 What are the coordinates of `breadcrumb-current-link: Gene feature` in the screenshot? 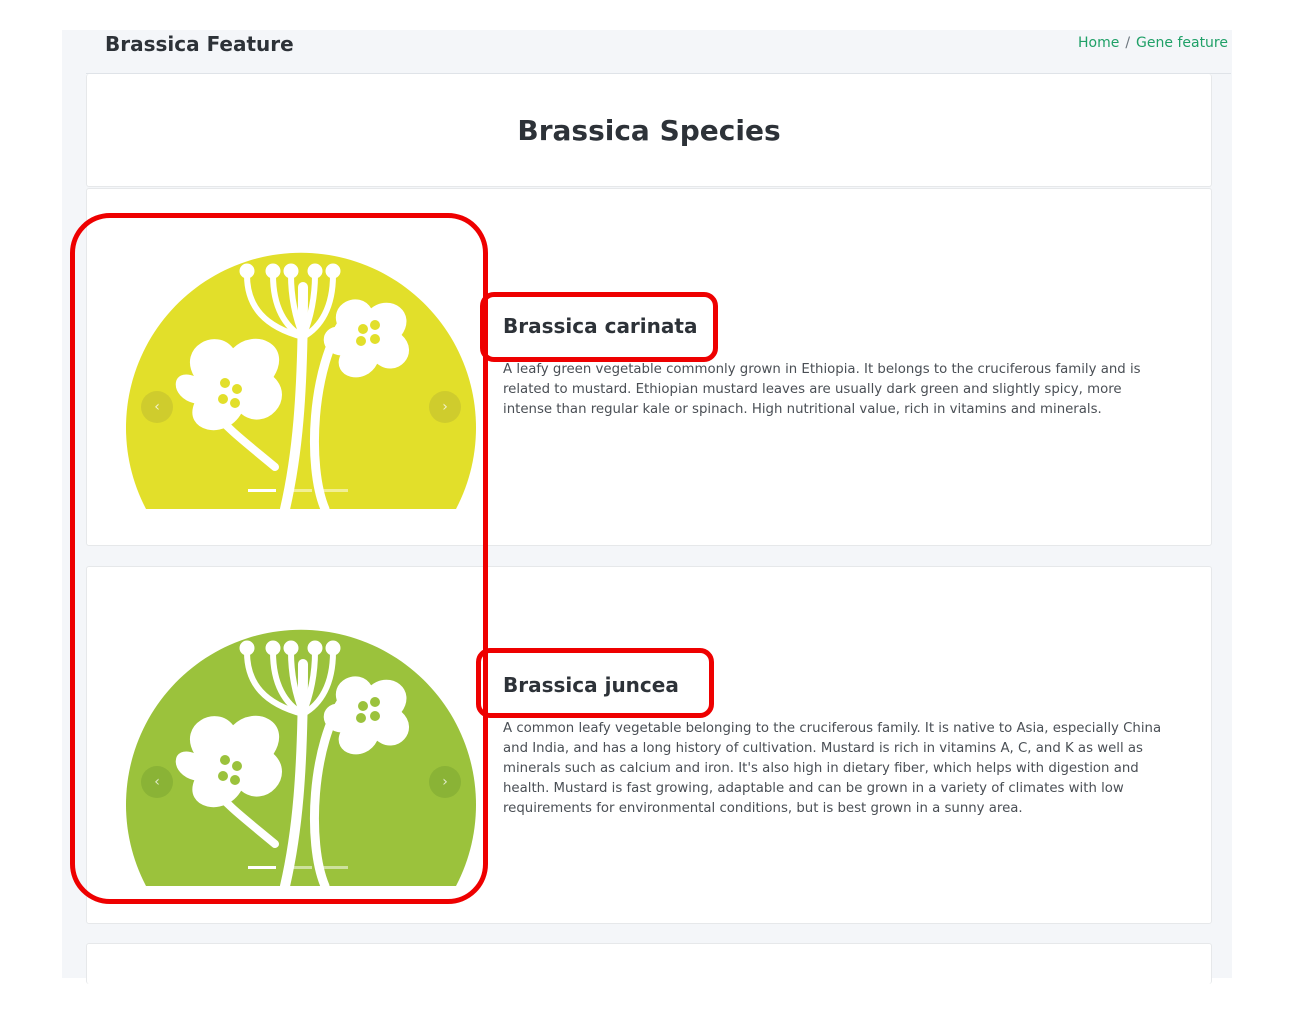 It's located at (1182, 43).